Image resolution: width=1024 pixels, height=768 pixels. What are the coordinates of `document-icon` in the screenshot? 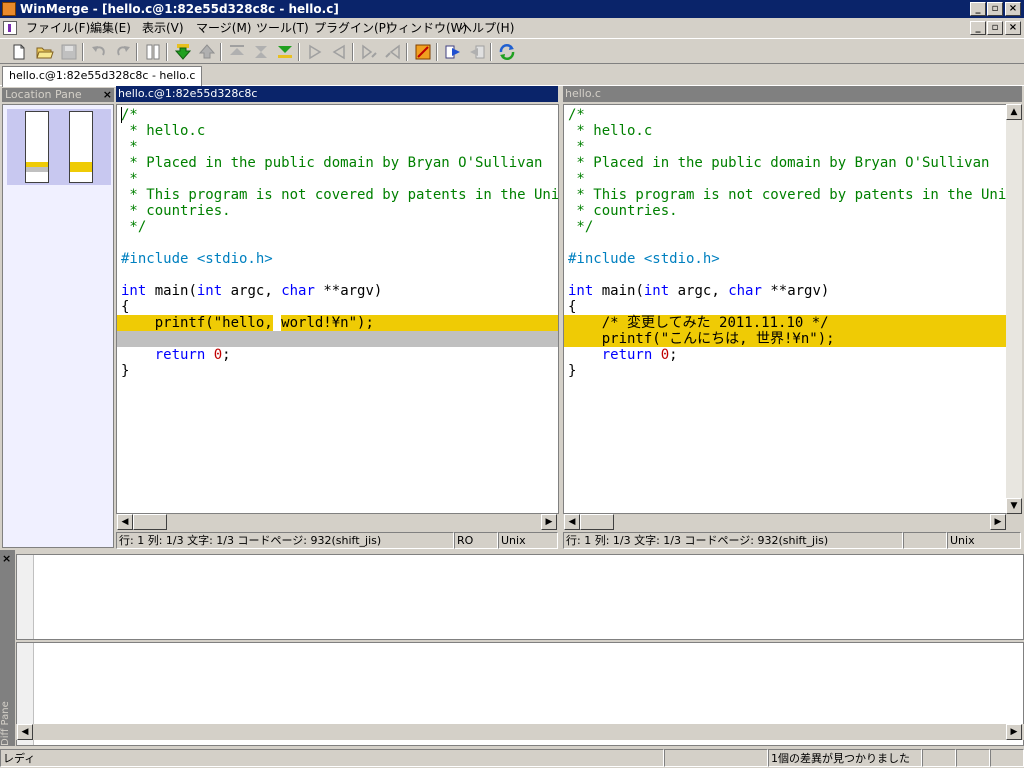 It's located at (10, 28).